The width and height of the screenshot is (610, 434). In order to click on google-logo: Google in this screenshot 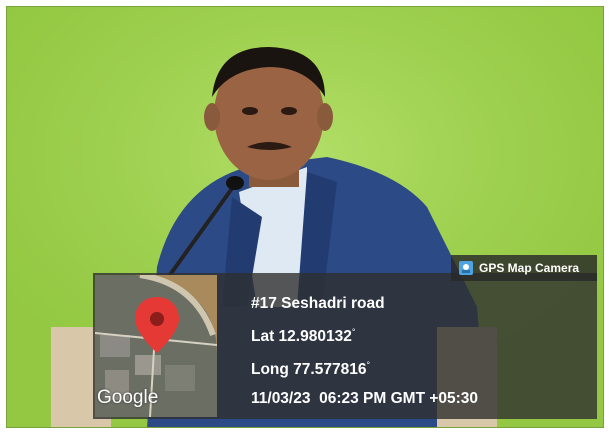, I will do `click(128, 397)`.